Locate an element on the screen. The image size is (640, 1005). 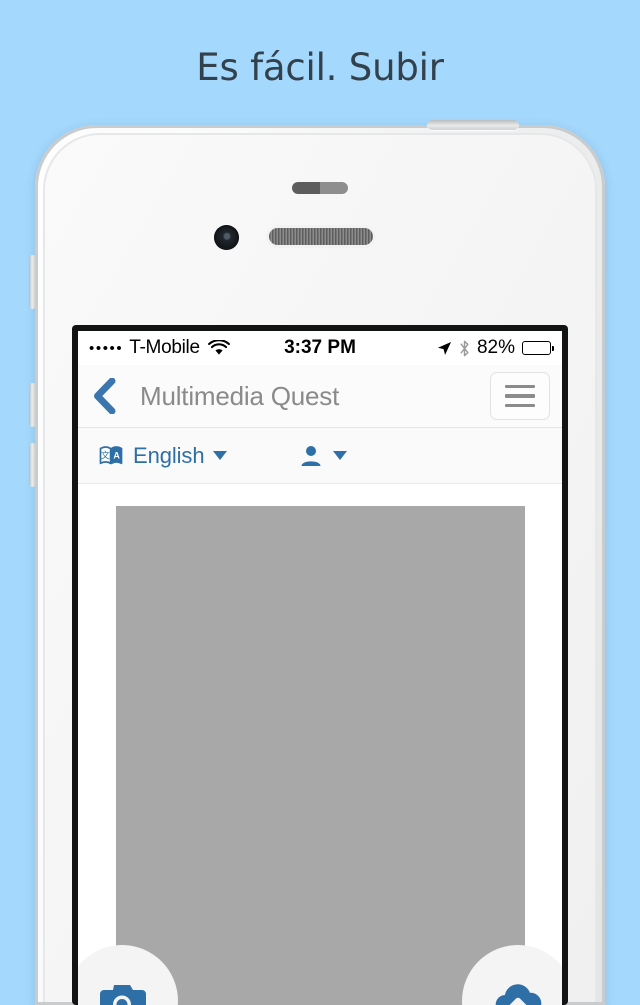
navigation-bar: Multimedia Quest is located at coordinates (320, 396).